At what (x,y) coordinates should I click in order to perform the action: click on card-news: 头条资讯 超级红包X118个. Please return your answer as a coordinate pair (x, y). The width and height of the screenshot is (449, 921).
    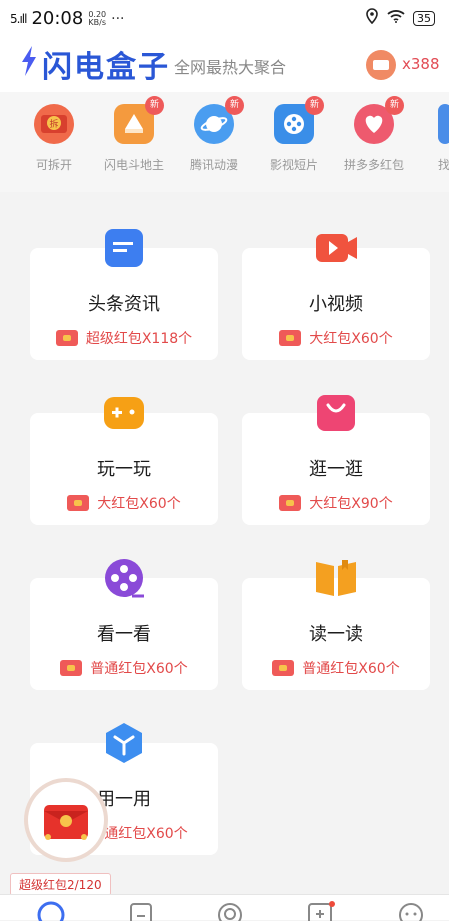
    Looking at the image, I should click on (124, 294).